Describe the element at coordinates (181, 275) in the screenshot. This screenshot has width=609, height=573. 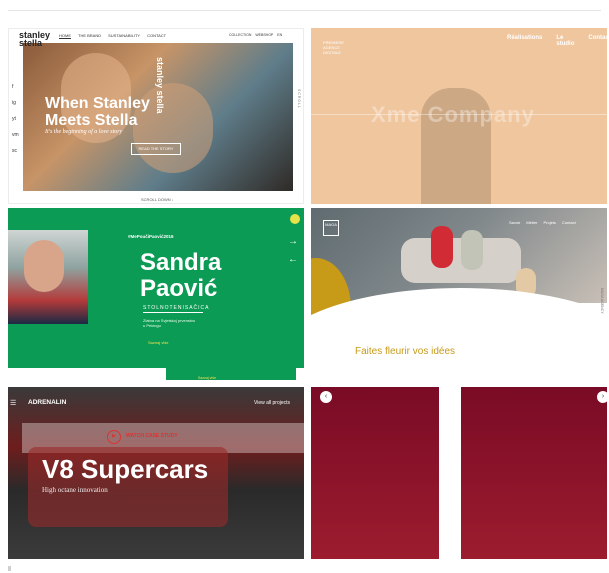
I see `hero-title: Sandra Paović` at that location.